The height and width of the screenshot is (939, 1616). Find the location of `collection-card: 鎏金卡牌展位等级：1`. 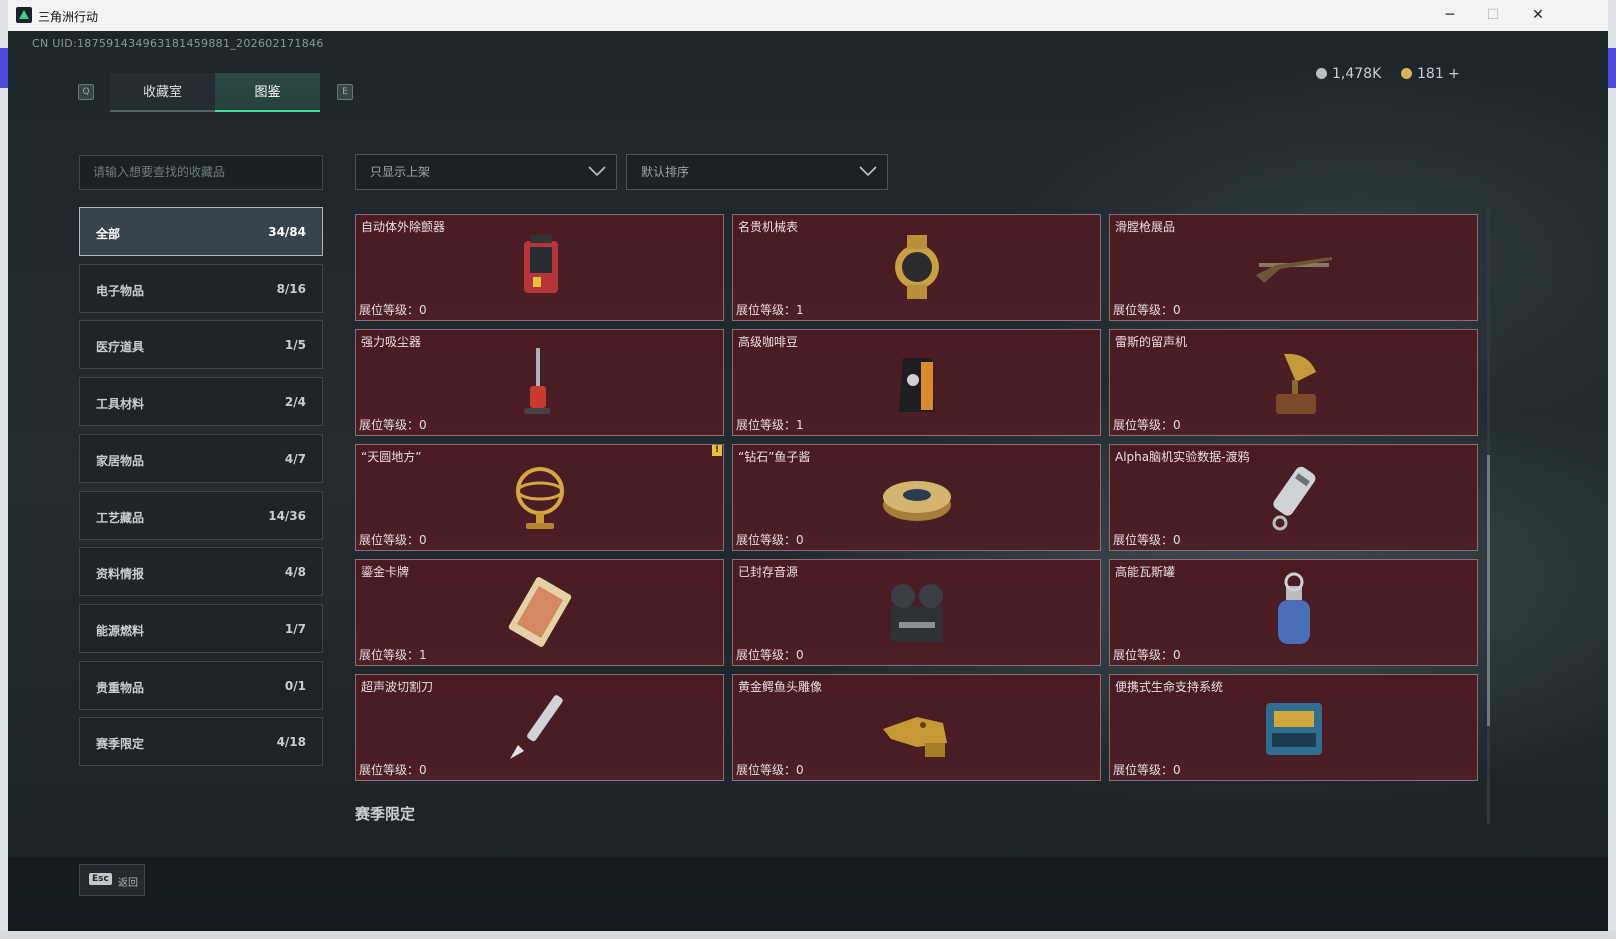

collection-card: 鎏金卡牌展位等级：1 is located at coordinates (539, 612).